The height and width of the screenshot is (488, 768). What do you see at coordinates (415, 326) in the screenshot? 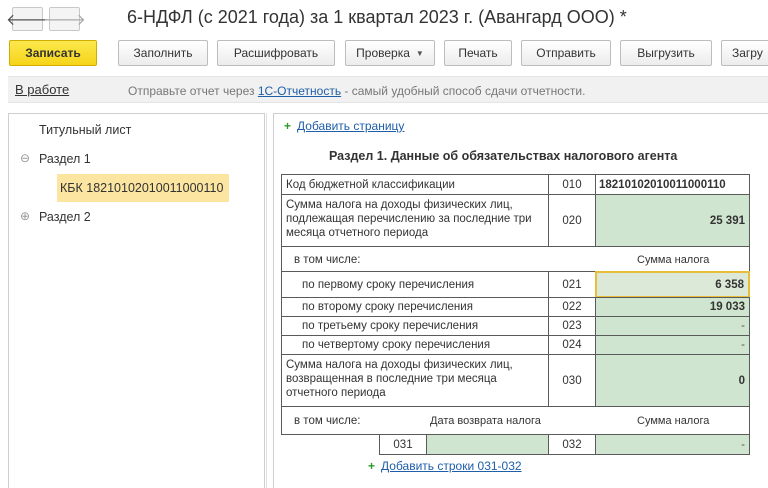
I see `r023-label: по третьему сроку перечисления` at bounding box center [415, 326].